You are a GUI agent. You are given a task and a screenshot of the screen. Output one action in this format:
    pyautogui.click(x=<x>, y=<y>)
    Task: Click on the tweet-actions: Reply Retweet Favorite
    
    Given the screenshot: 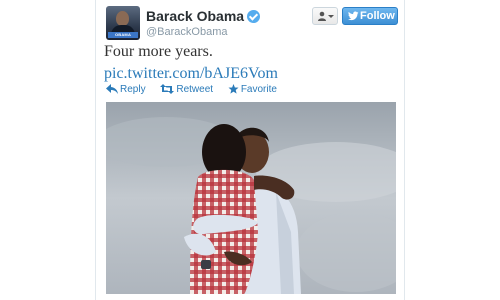 What is the action you would take?
    pyautogui.click(x=197, y=91)
    